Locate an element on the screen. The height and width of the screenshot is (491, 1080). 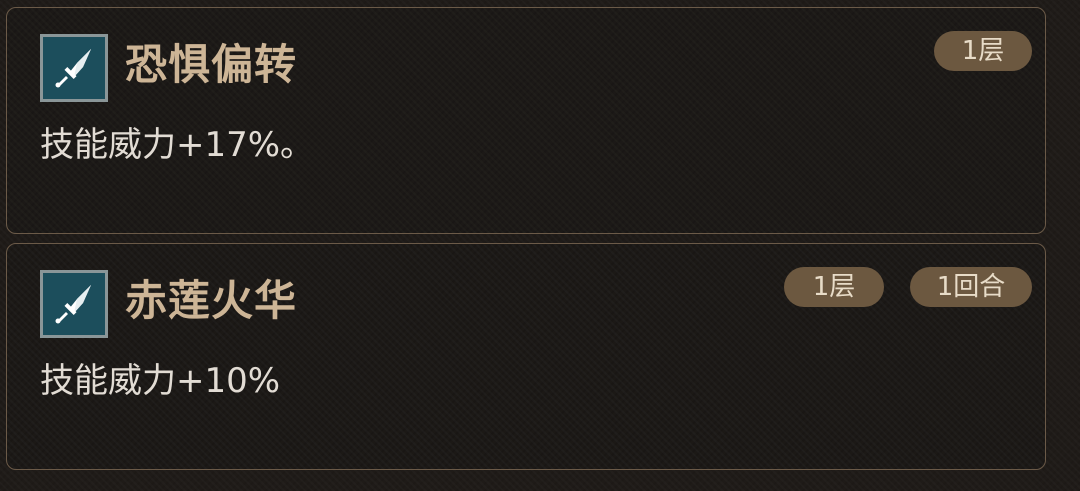
buff-title: 恐惧偏转 is located at coordinates (211, 64).